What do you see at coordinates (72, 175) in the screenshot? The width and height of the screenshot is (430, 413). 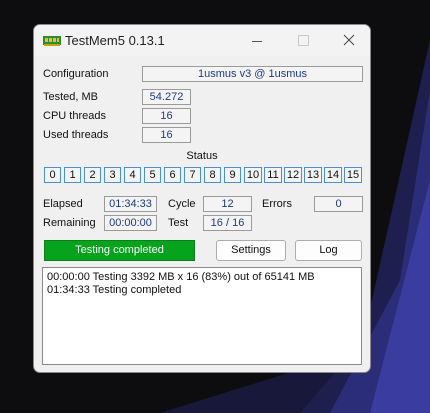 I see `thread-status-cell: 1` at bounding box center [72, 175].